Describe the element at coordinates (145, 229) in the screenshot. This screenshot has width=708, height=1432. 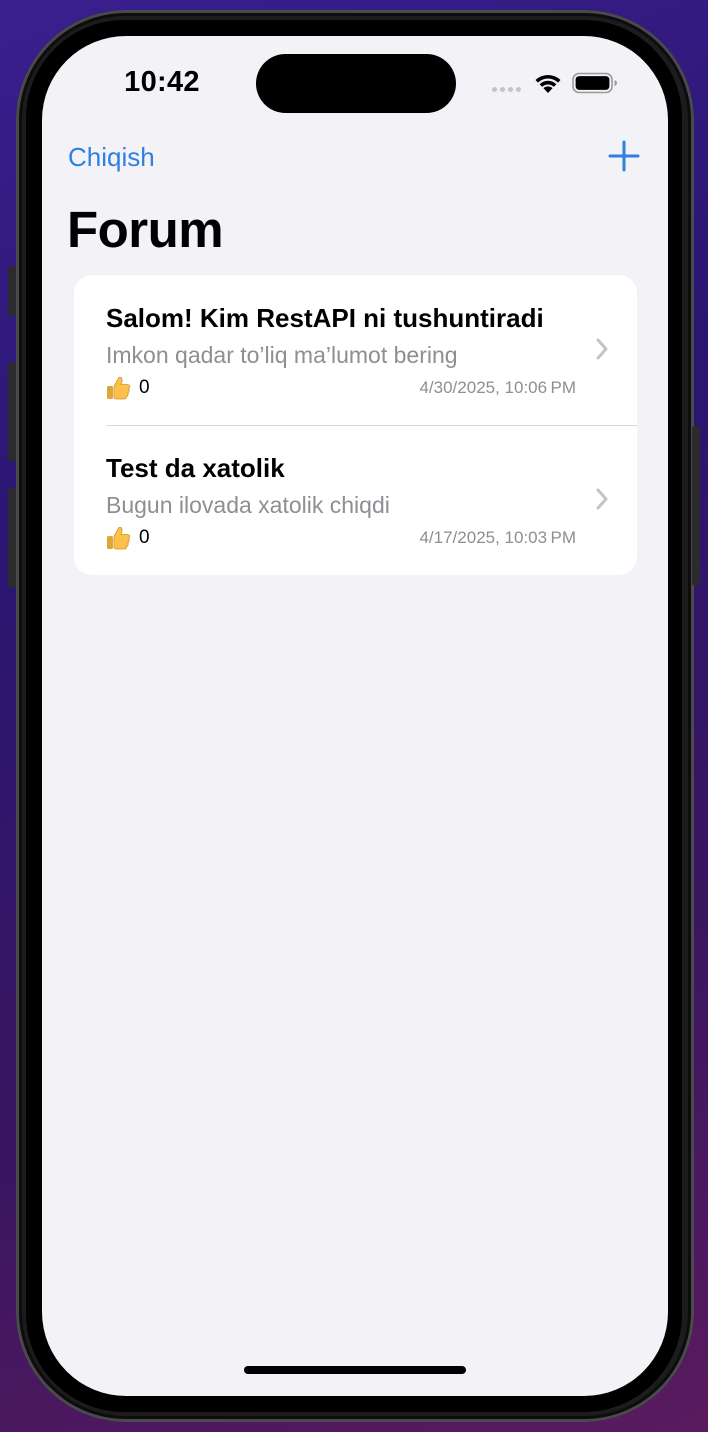
I see `page-title: Forum` at that location.